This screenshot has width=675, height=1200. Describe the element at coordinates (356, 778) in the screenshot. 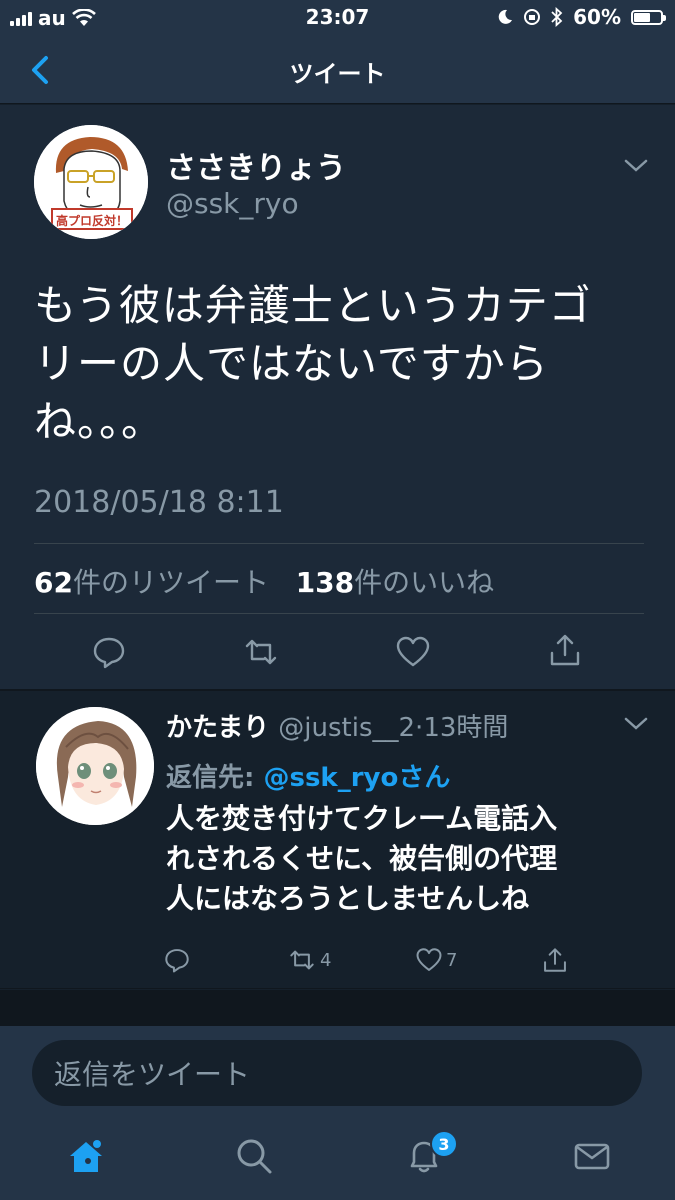

I see `reply-to-link: @ssk_ryoさん` at that location.